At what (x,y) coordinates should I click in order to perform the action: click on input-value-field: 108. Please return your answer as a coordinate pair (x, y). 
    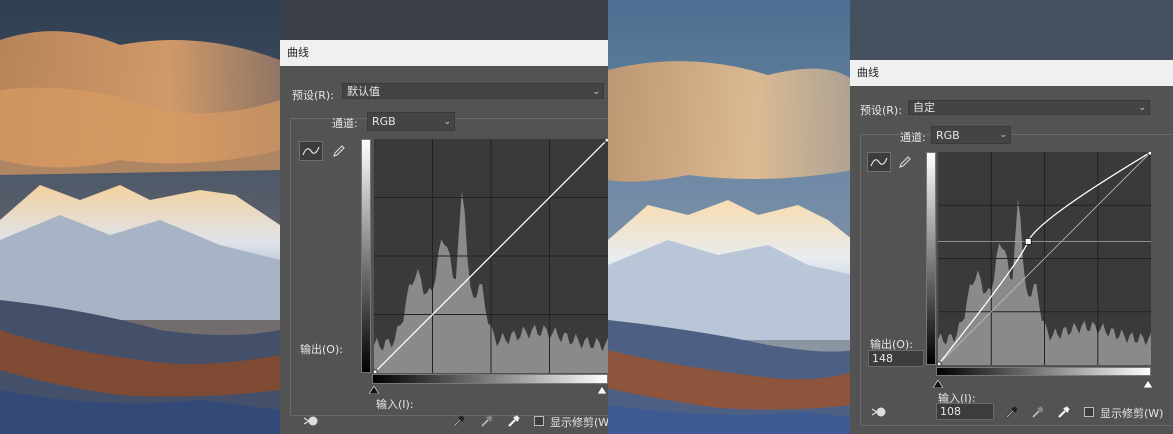
    Looking at the image, I should click on (965, 411).